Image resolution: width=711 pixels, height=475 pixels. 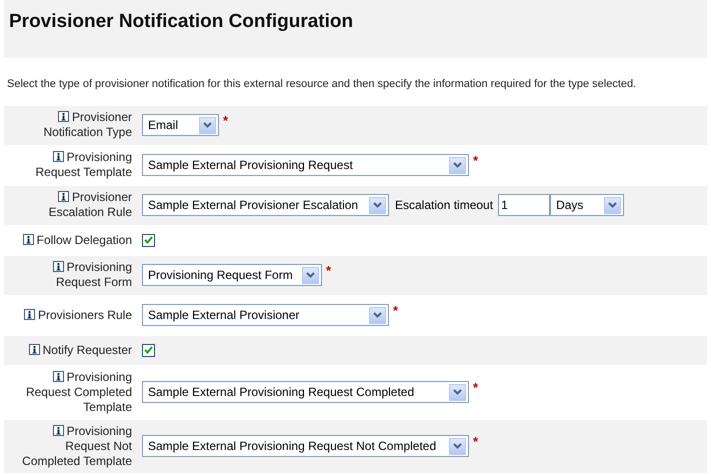 What do you see at coordinates (73, 275) in the screenshot?
I see `field-label: Provisioning Request Form` at bounding box center [73, 275].